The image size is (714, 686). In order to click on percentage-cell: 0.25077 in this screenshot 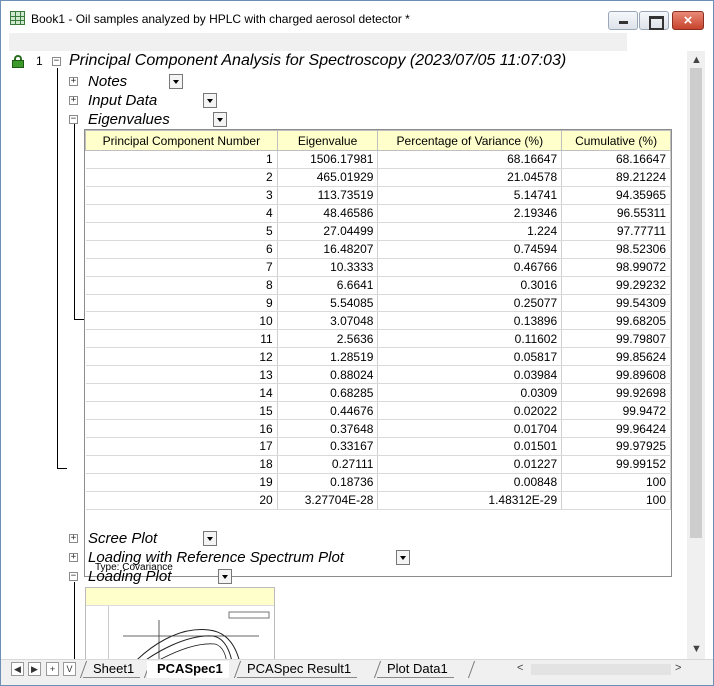, I will do `click(470, 303)`.